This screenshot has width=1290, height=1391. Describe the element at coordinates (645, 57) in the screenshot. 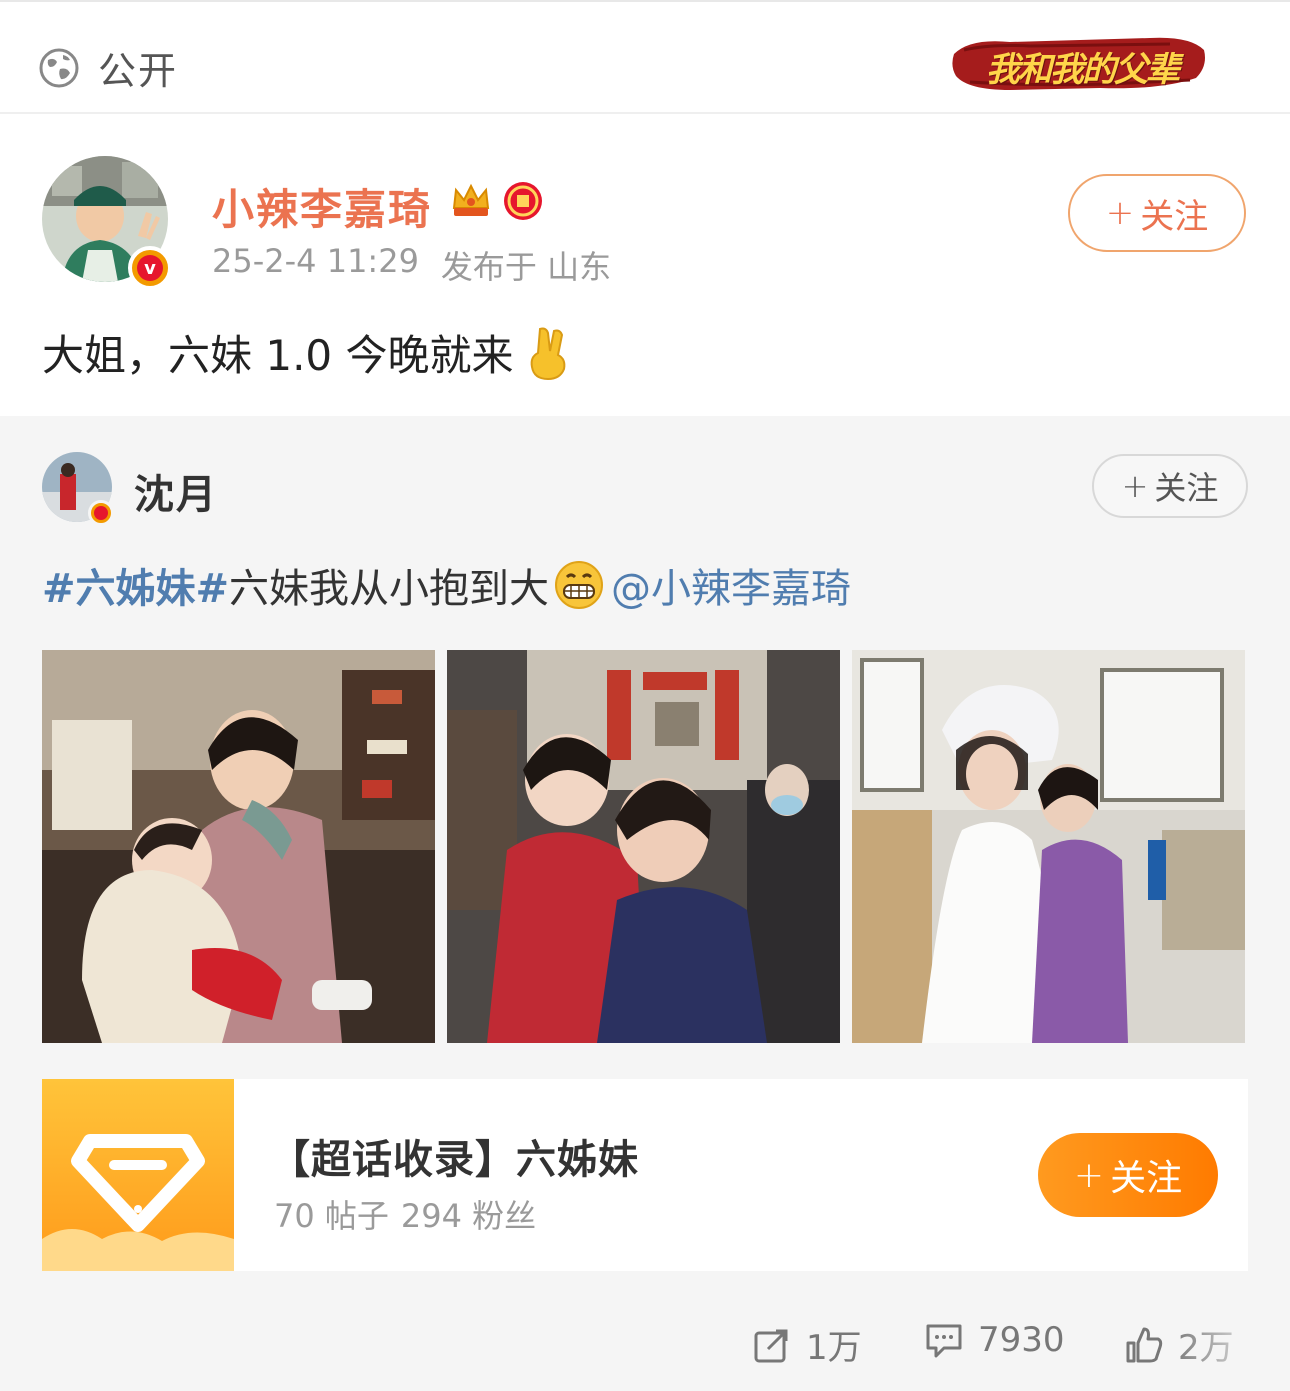

I see `visibility-bar: 公开 我和我的父辈` at that location.